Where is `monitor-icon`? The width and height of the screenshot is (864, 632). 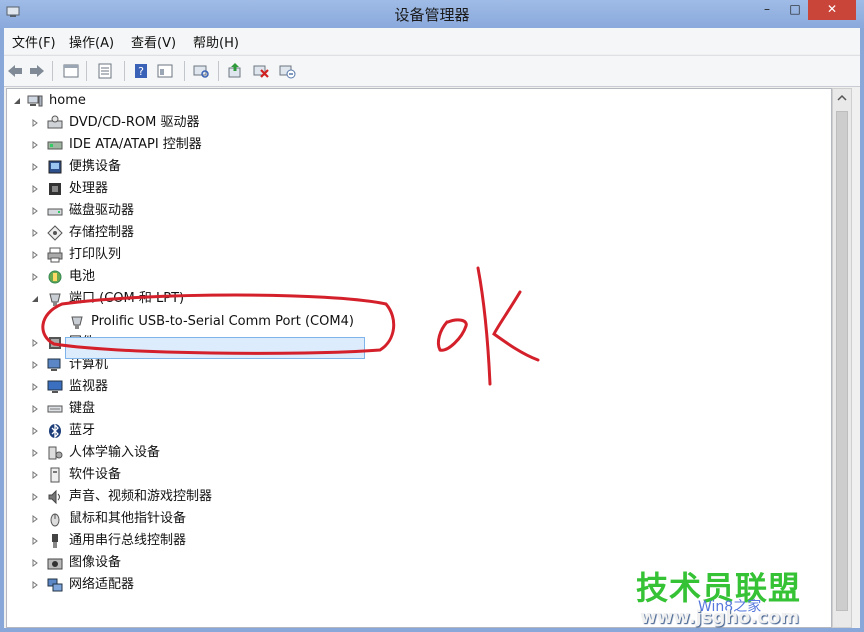
monitor-icon is located at coordinates (55, 386).